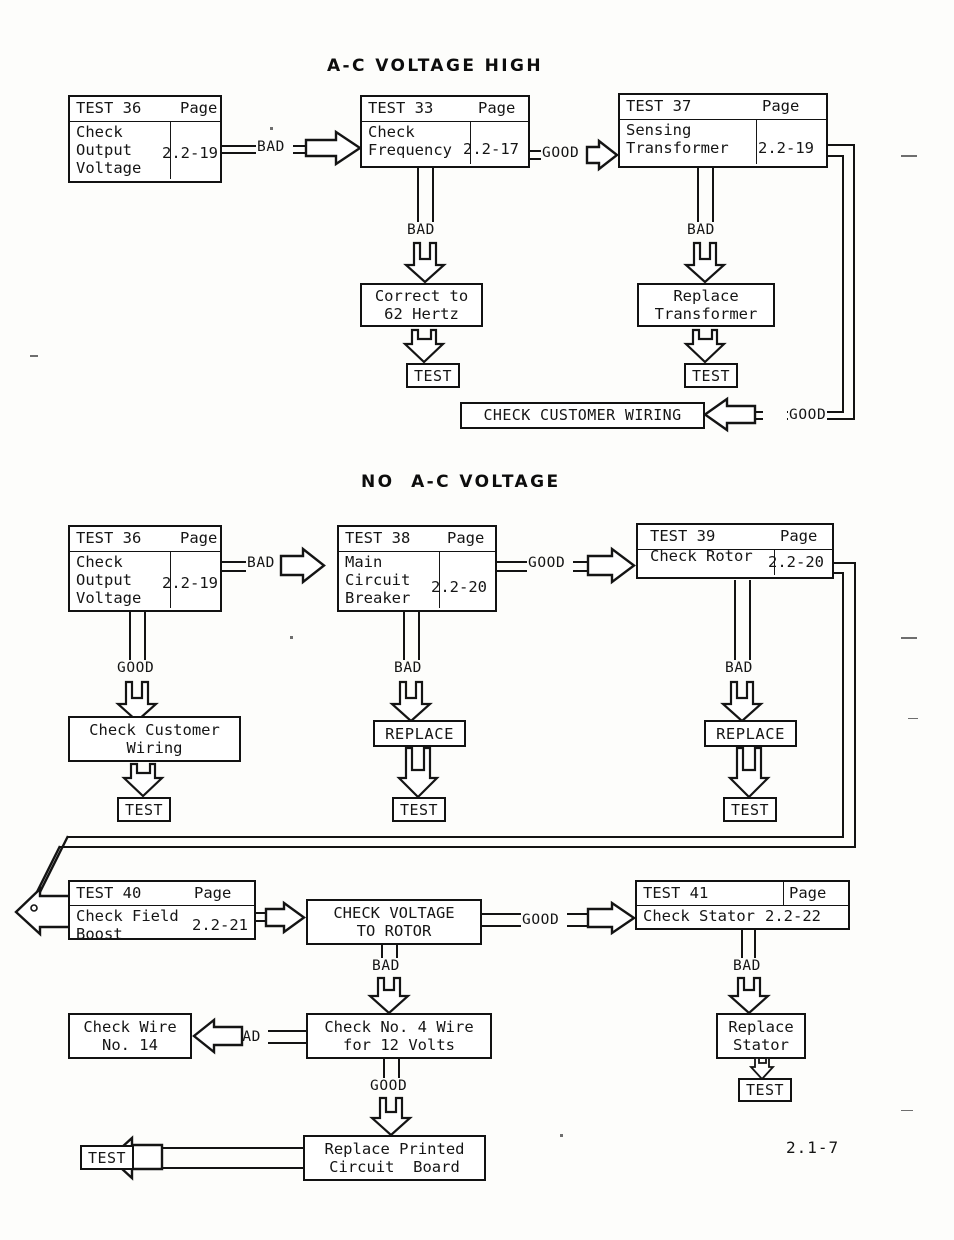 This screenshot has width=954, height=1240. What do you see at coordinates (611, 918) in the screenshot?
I see `arrow-right-good-rotorvolt-test41` at bounding box center [611, 918].